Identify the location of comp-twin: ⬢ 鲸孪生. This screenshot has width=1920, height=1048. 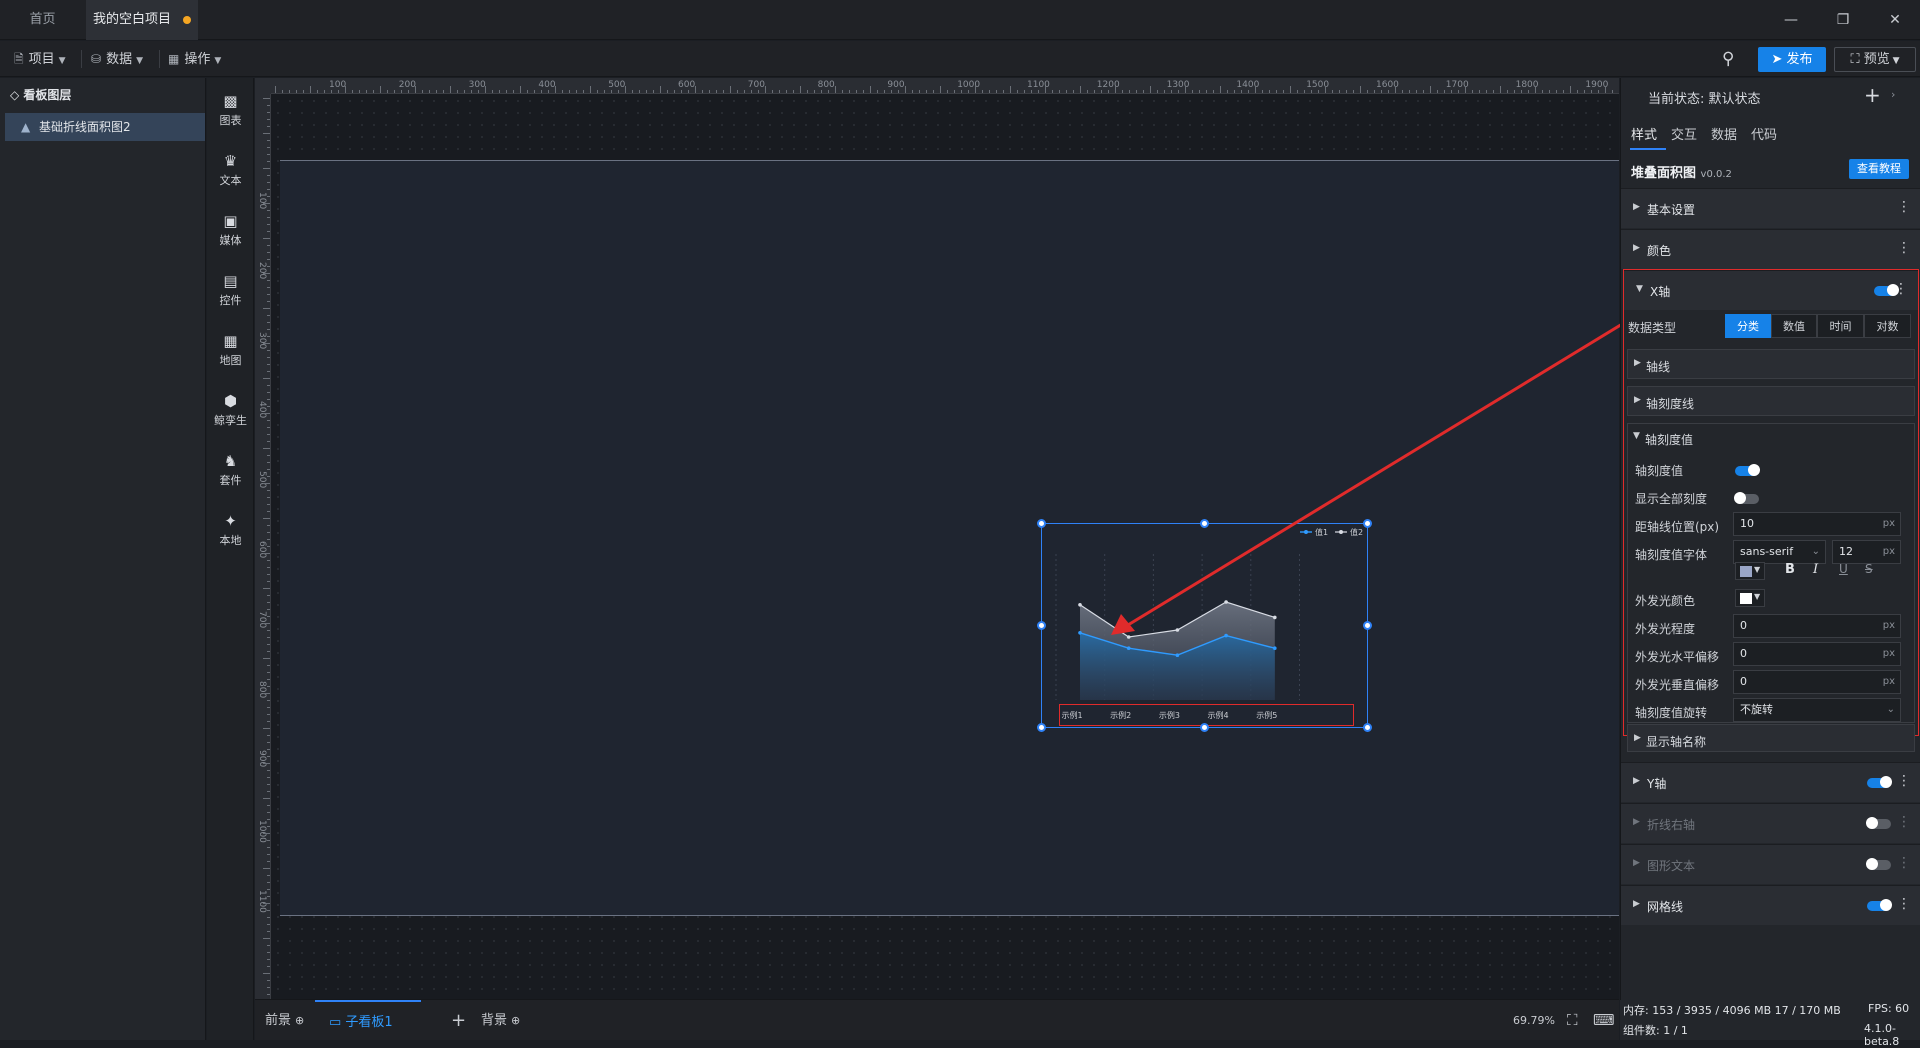
(230, 412).